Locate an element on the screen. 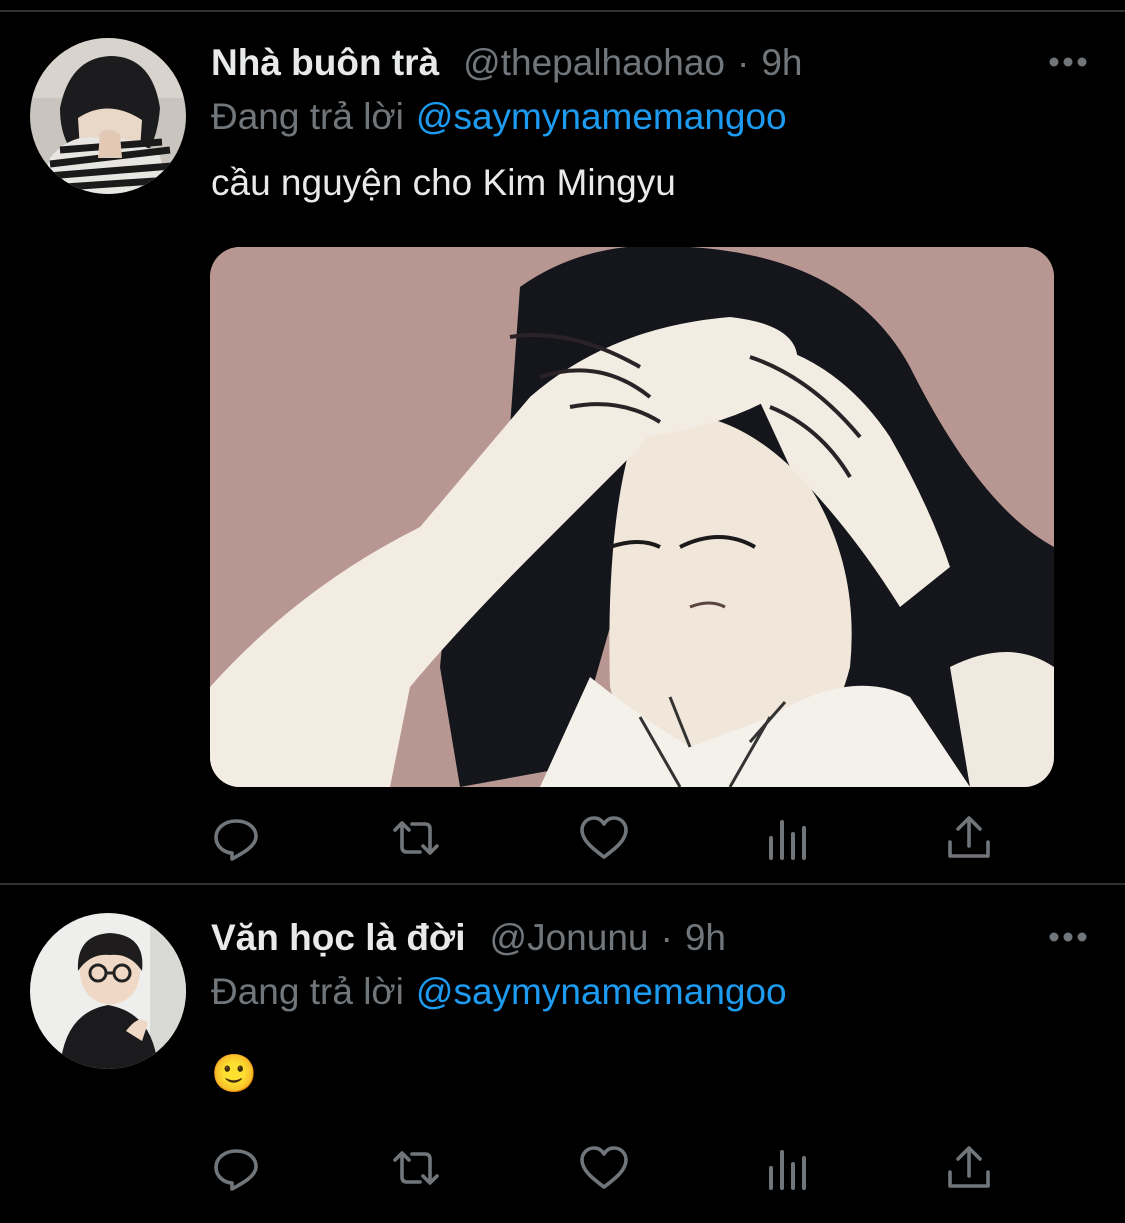  user-handle: @Jonunu is located at coordinates (569, 938).